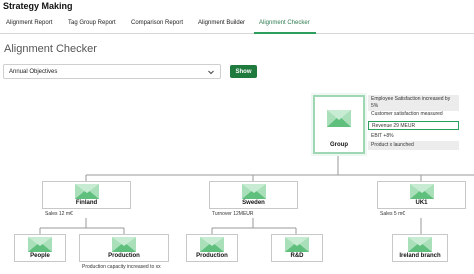 The width and height of the screenshot is (474, 274). Describe the element at coordinates (393, 214) in the screenshot. I see `kpi-item: Sales 5 m€` at that location.